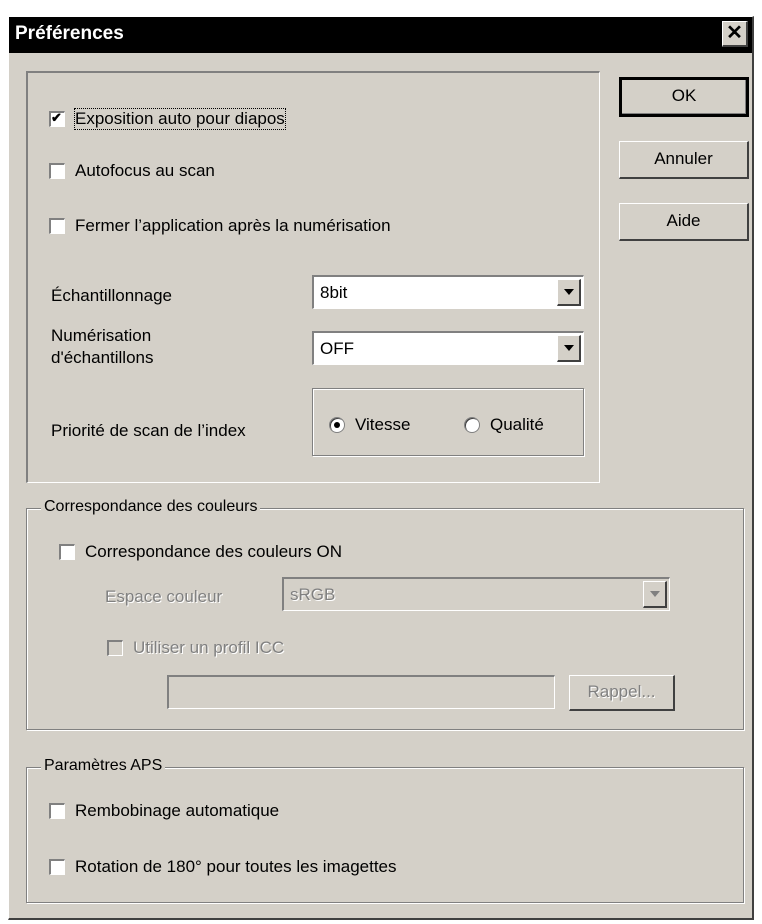 The image size is (762, 924). Describe the element at coordinates (448, 292) in the screenshot. I see `sampling-select: 8bit` at that location.